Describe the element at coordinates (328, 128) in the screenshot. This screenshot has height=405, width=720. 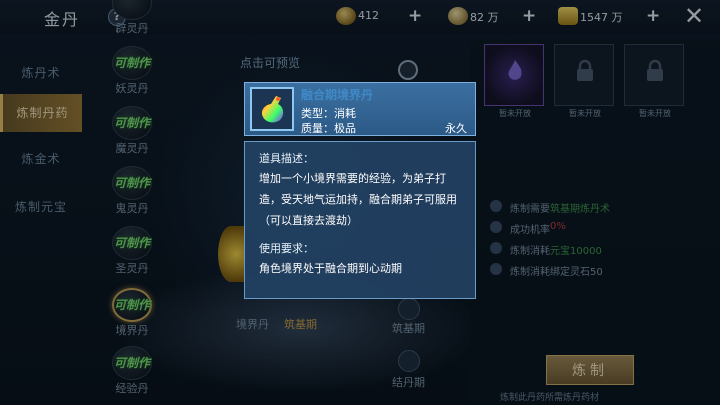
I see `item-quality: 质量：极品` at that location.